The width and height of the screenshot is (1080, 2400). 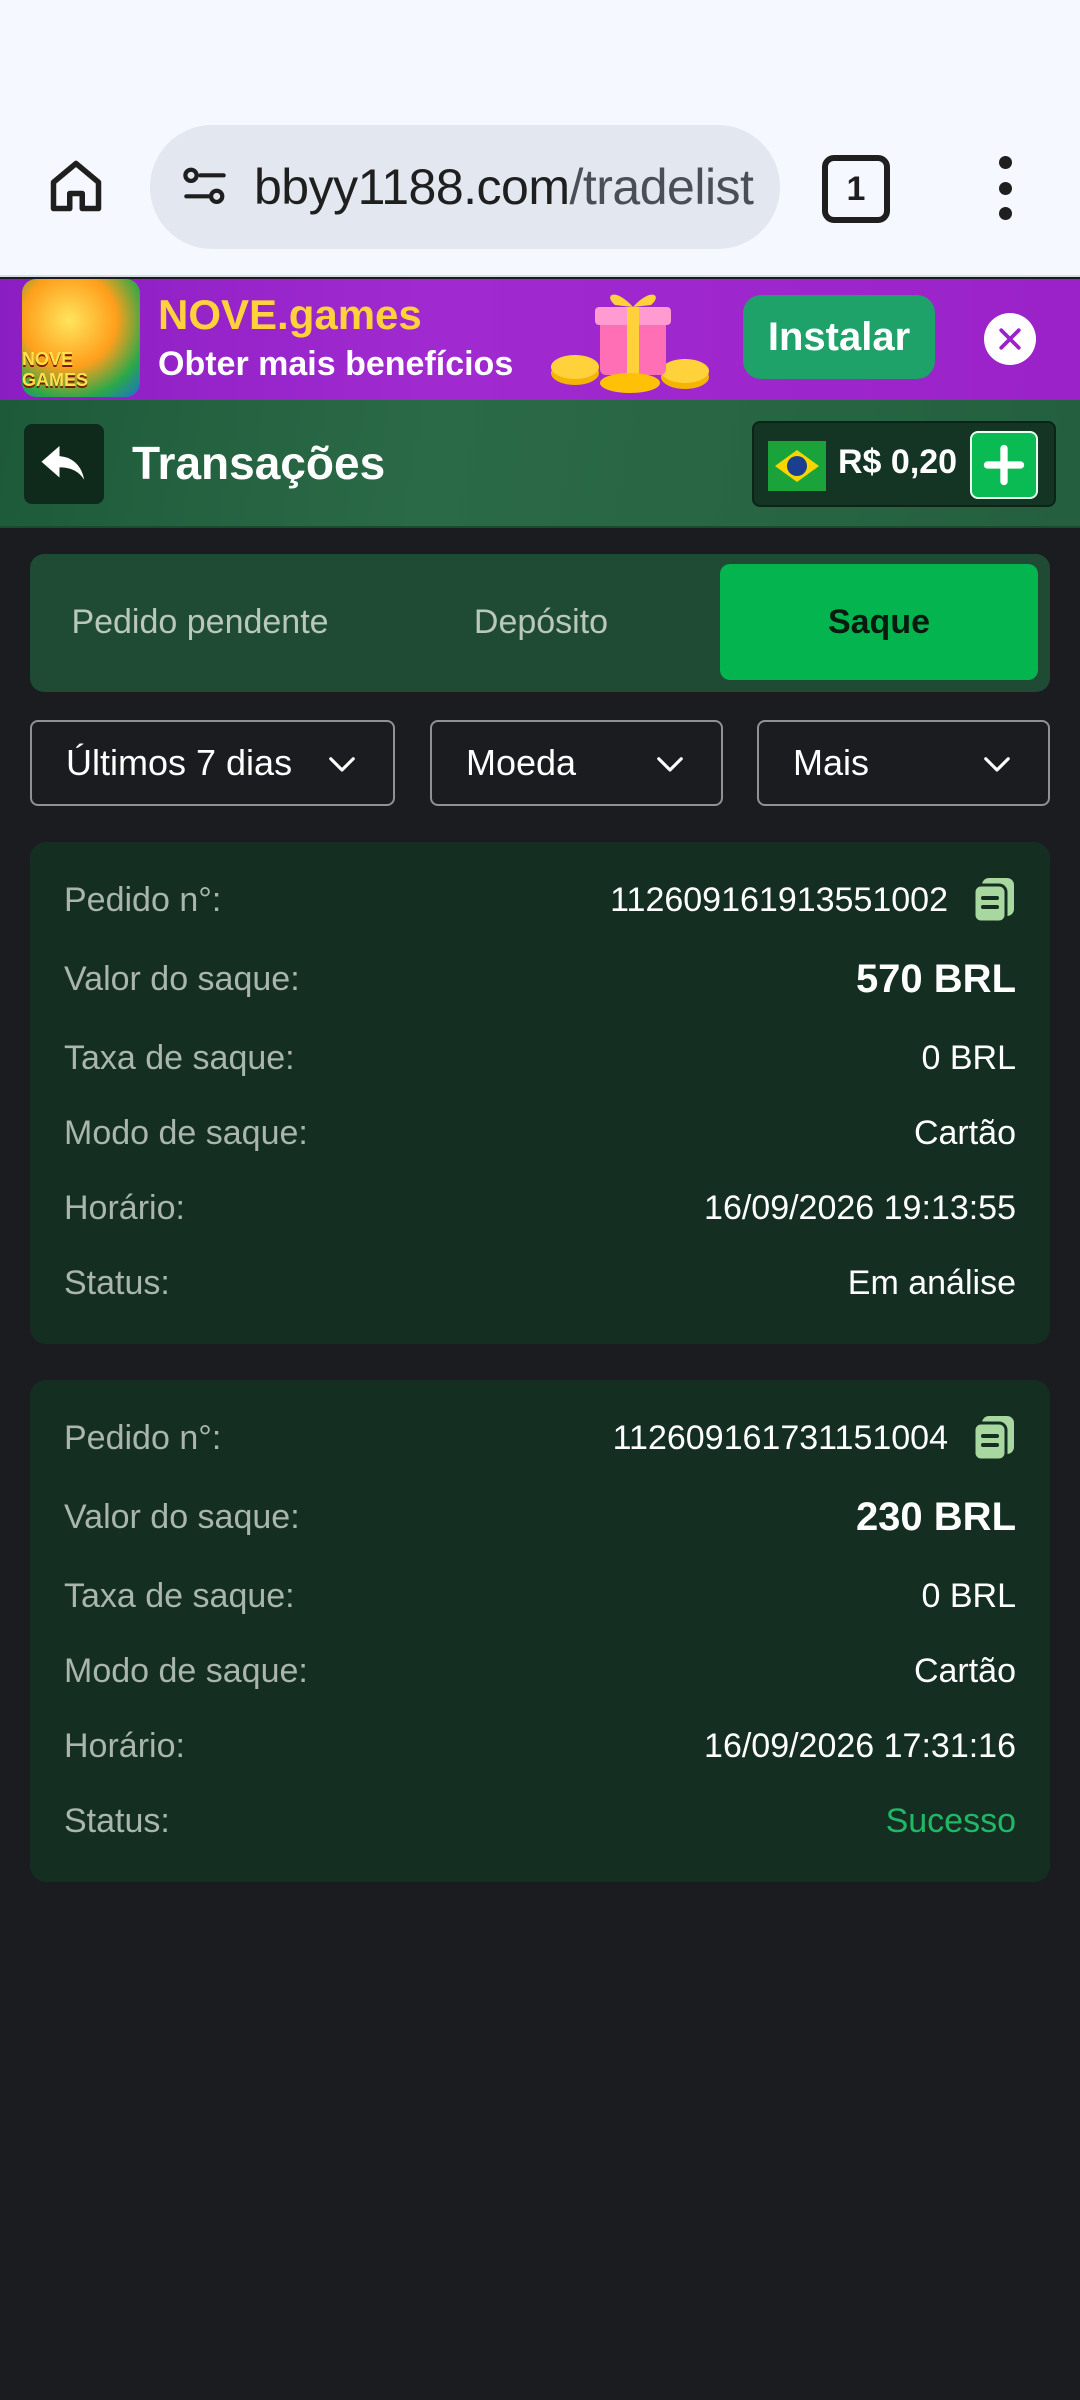 I want to click on balance-widget: R$ 0,20, so click(x=904, y=464).